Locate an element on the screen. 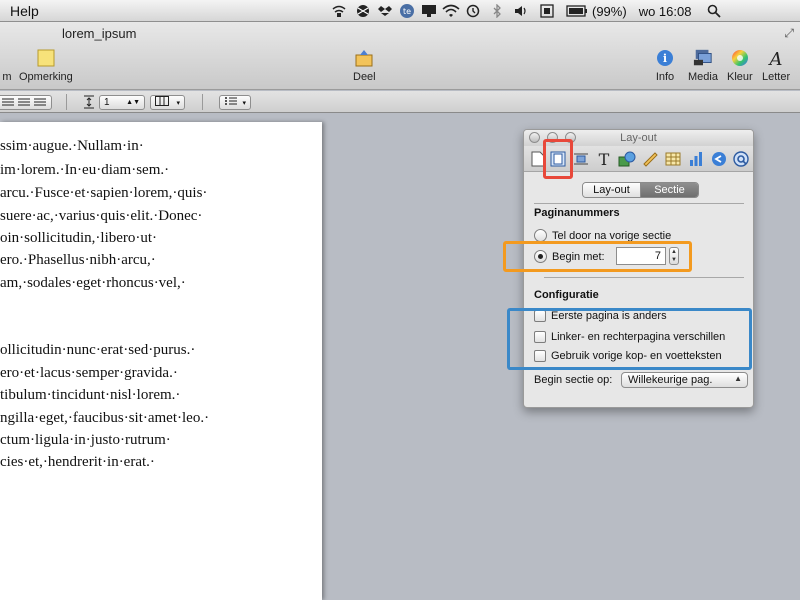 This screenshot has height=600, width=800. format-bar: 1 ▲▼ ▾ ▾ is located at coordinates (400, 102).